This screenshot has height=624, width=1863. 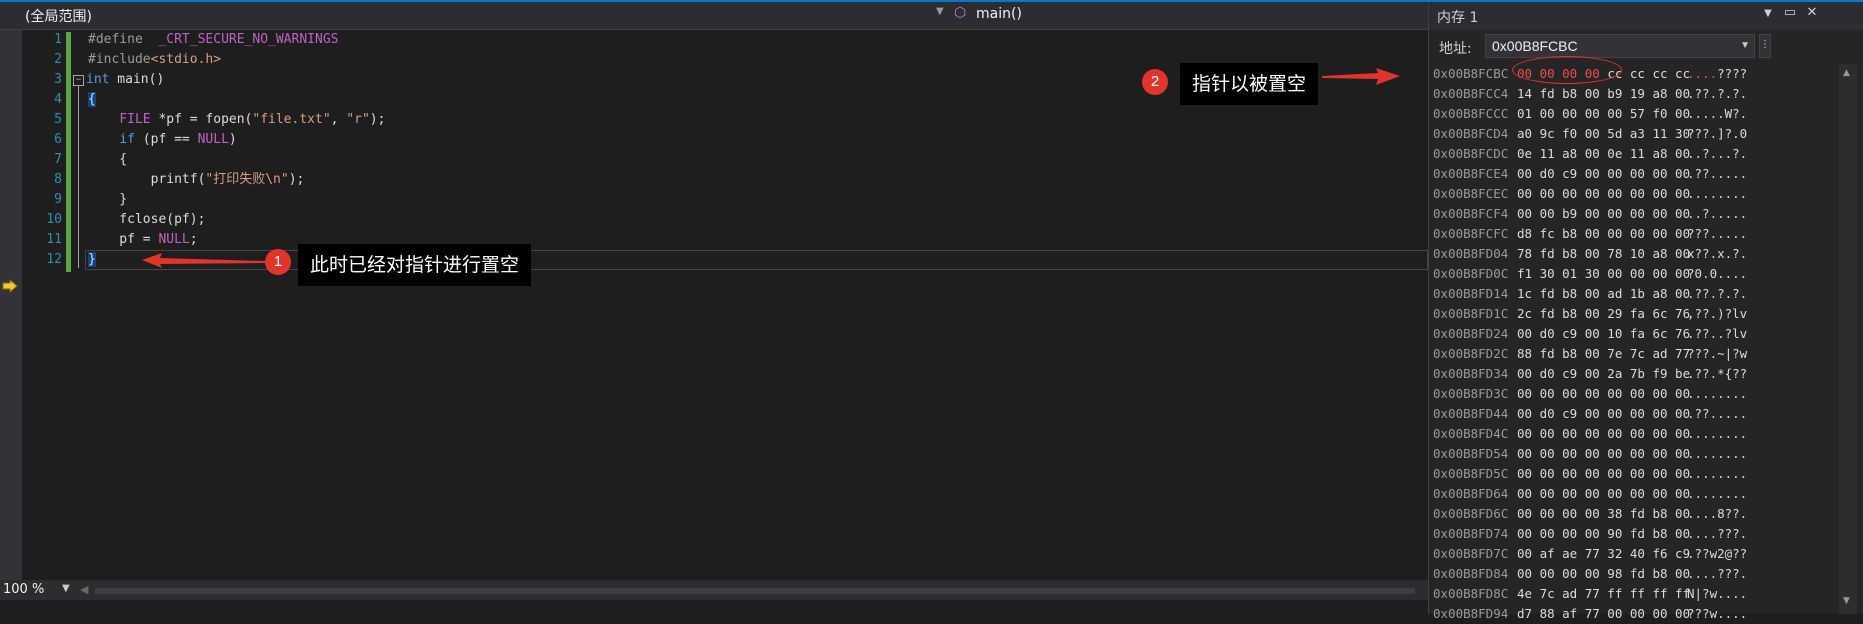 What do you see at coordinates (42, 305) in the screenshot?
I see `line-number-gutter: 1 2 3 4 5 6 7 8 9 10 11 12` at bounding box center [42, 305].